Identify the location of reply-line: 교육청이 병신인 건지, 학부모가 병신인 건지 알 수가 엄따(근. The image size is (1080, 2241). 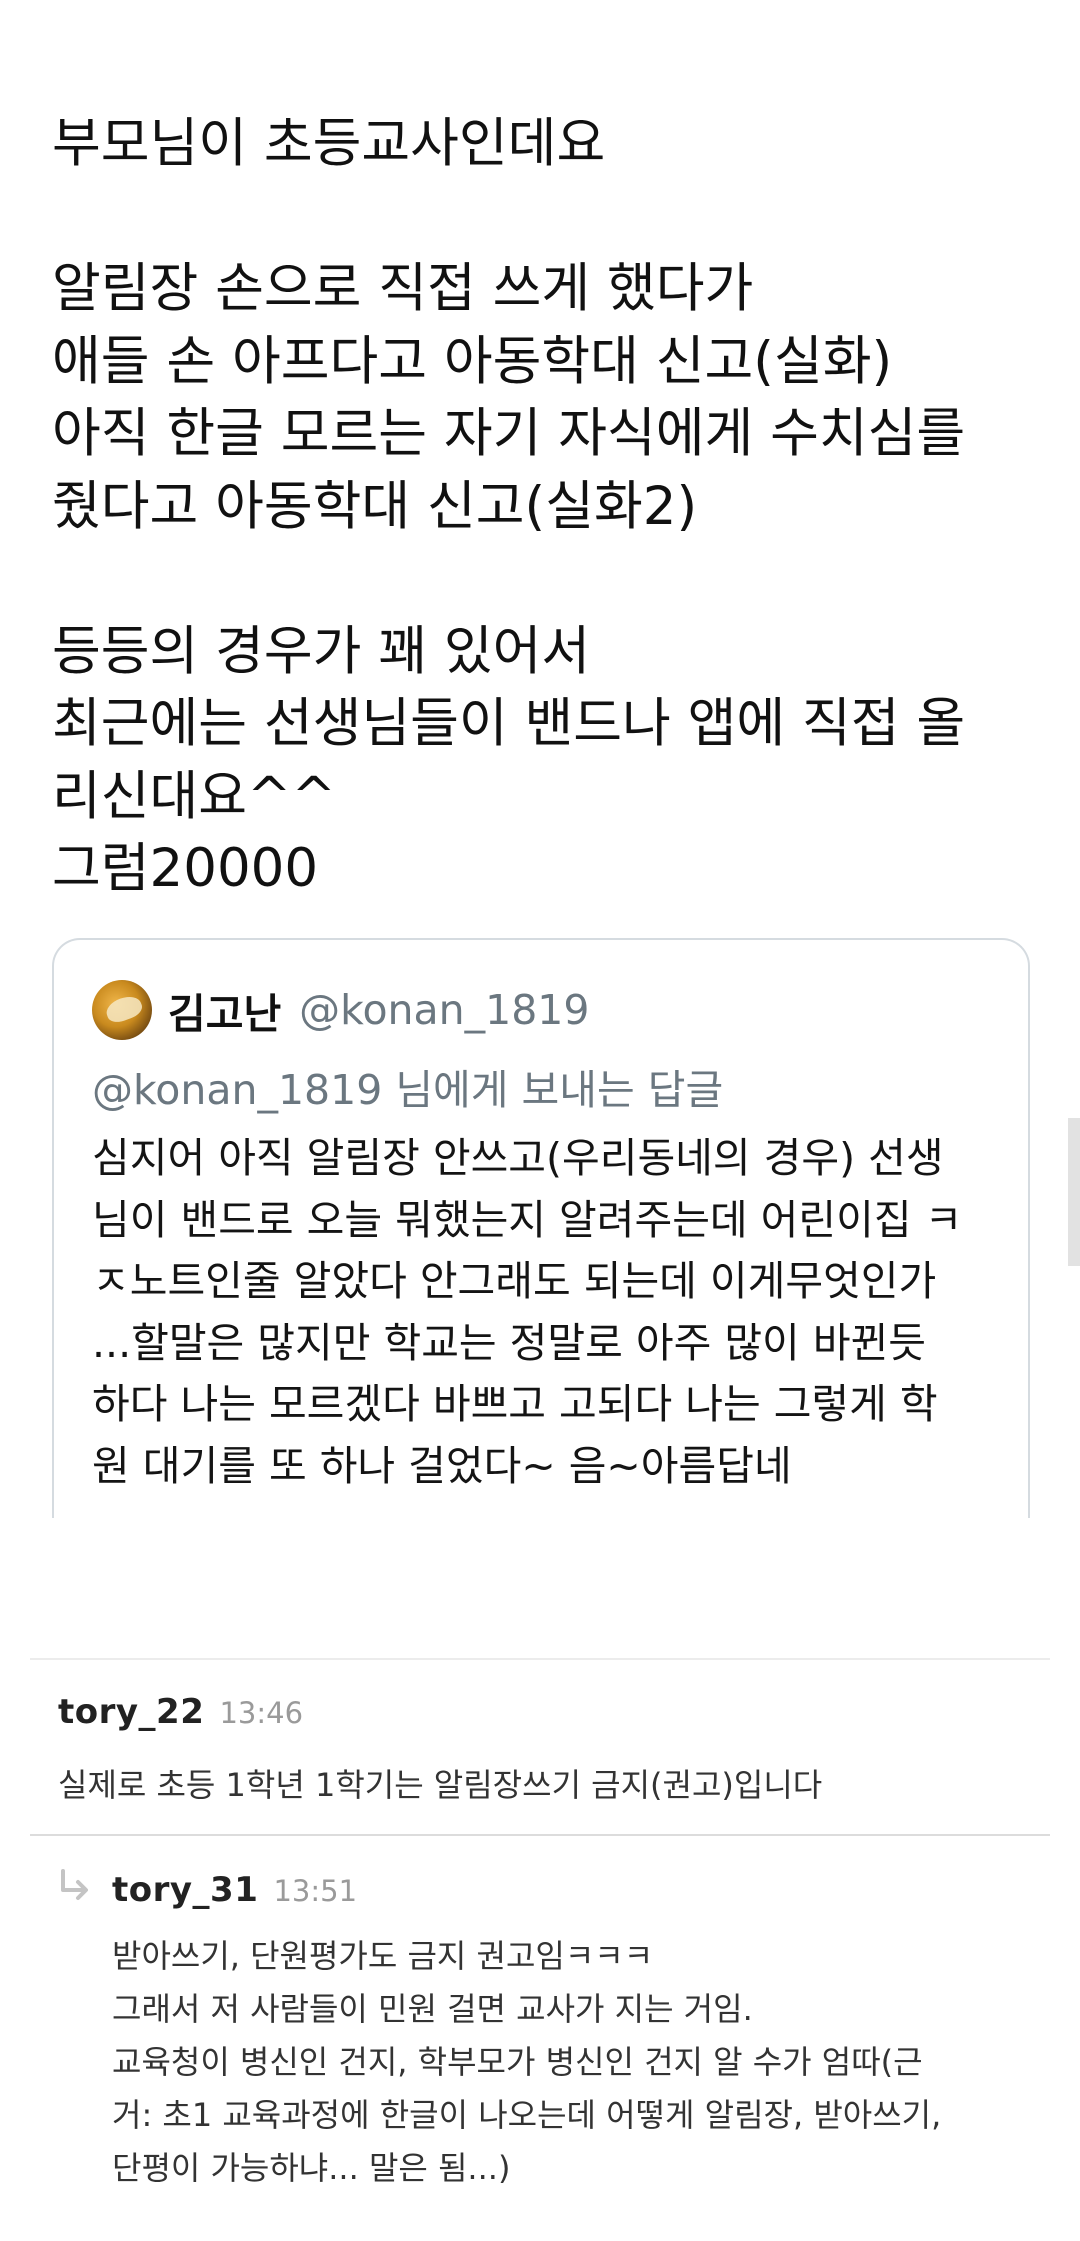
(517, 2062).